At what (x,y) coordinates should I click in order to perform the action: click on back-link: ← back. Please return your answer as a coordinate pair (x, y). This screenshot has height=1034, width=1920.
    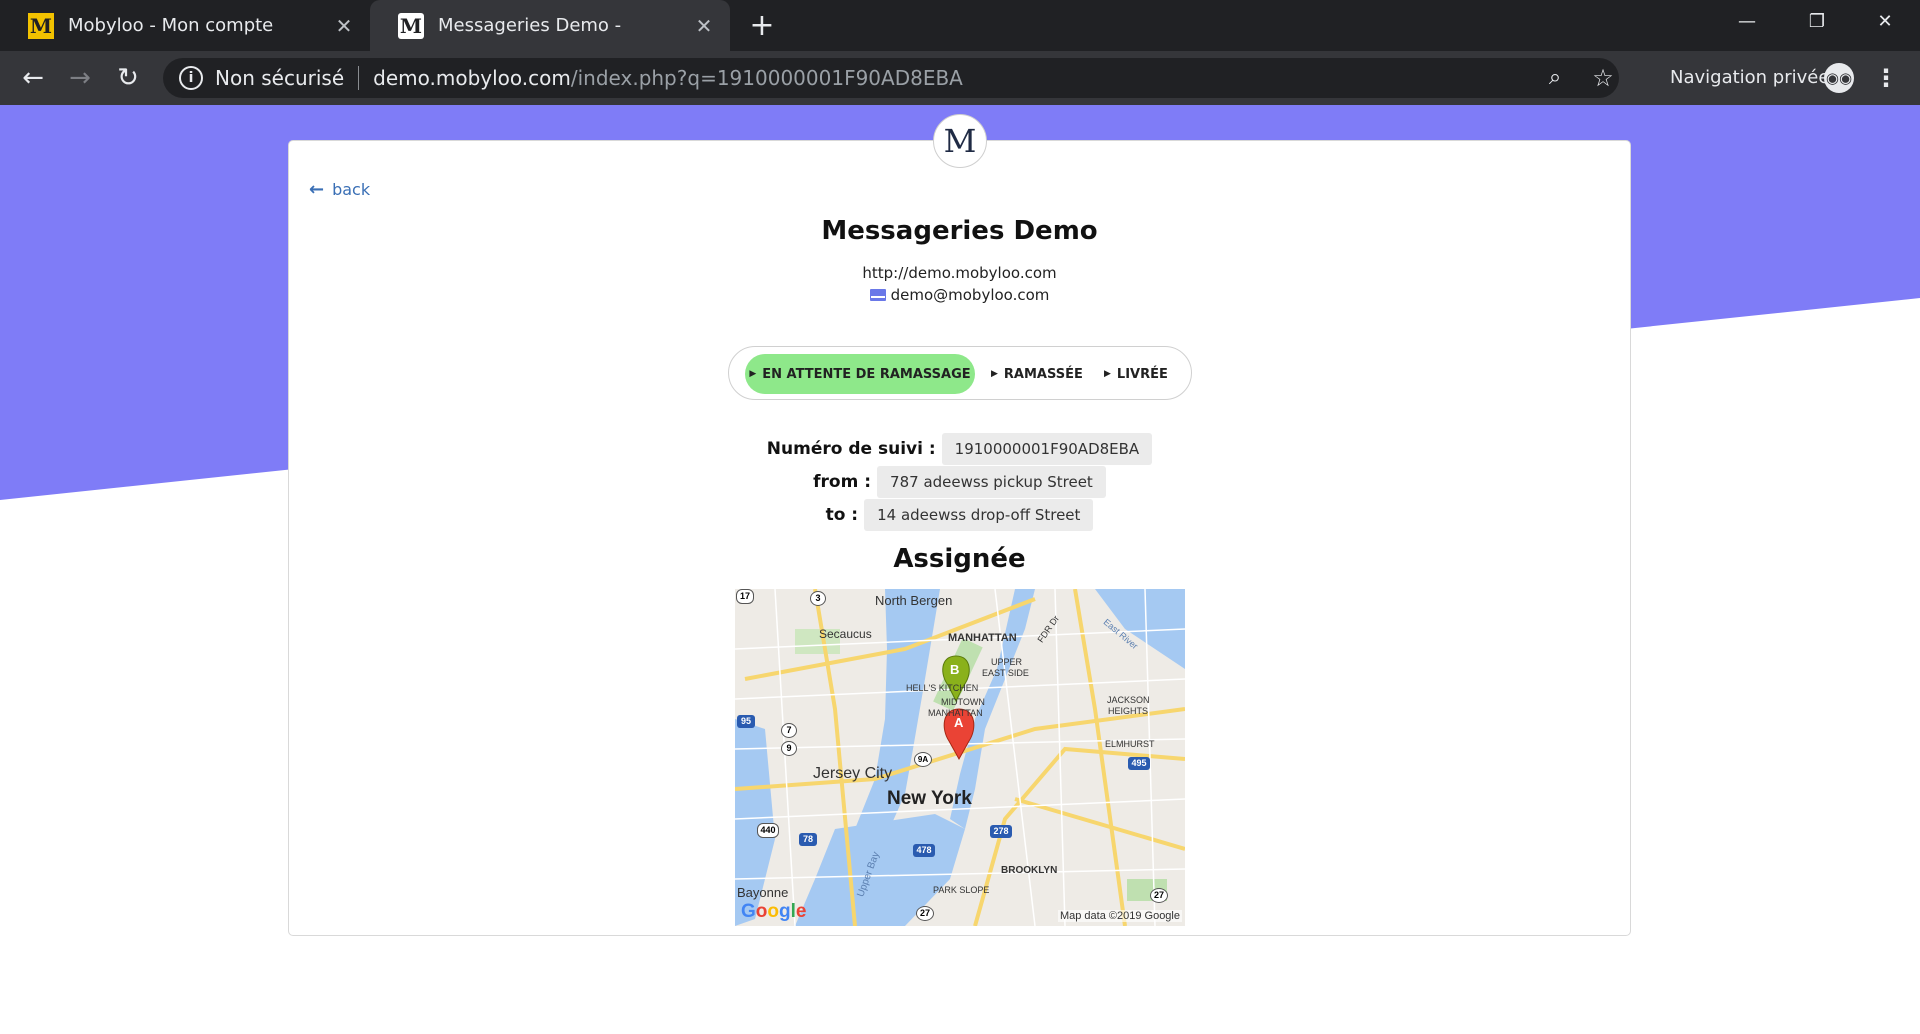
    Looking at the image, I should click on (339, 189).